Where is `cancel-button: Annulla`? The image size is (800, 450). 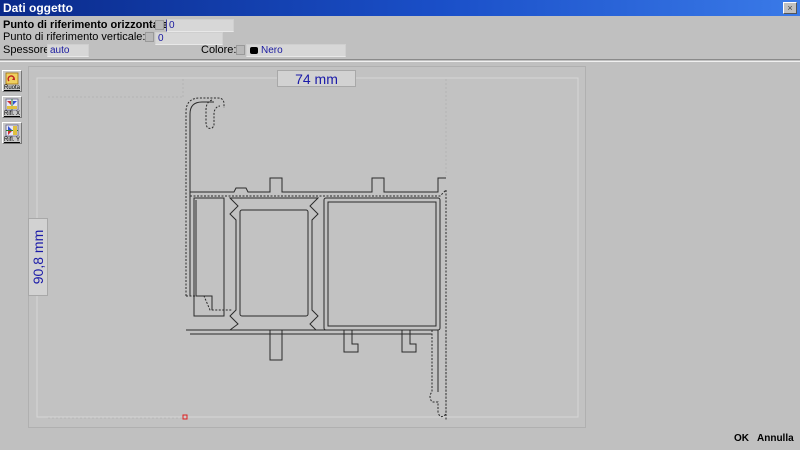
cancel-button: Annulla is located at coordinates (775, 439).